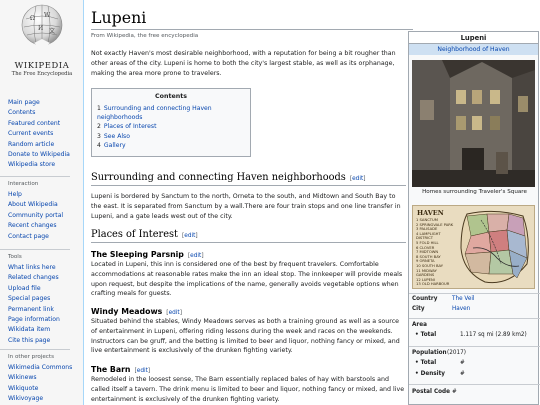  What do you see at coordinates (461, 309) in the screenshot?
I see `city-value: Haven` at bounding box center [461, 309].